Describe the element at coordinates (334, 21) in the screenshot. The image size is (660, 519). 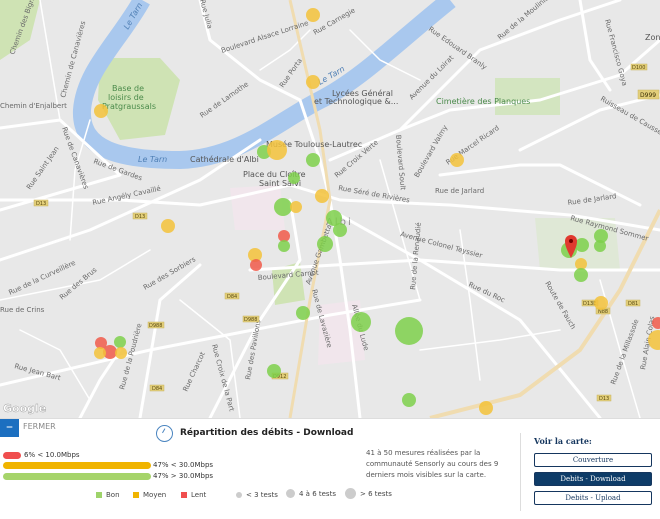
I see `svg-text: Rue Carnegie` at that location.